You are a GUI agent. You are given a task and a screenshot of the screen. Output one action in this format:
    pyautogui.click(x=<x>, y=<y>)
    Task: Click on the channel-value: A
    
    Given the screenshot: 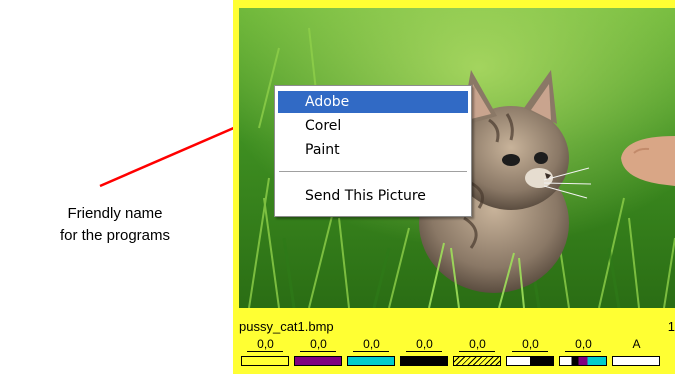 What is the action you would take?
    pyautogui.click(x=636, y=344)
    